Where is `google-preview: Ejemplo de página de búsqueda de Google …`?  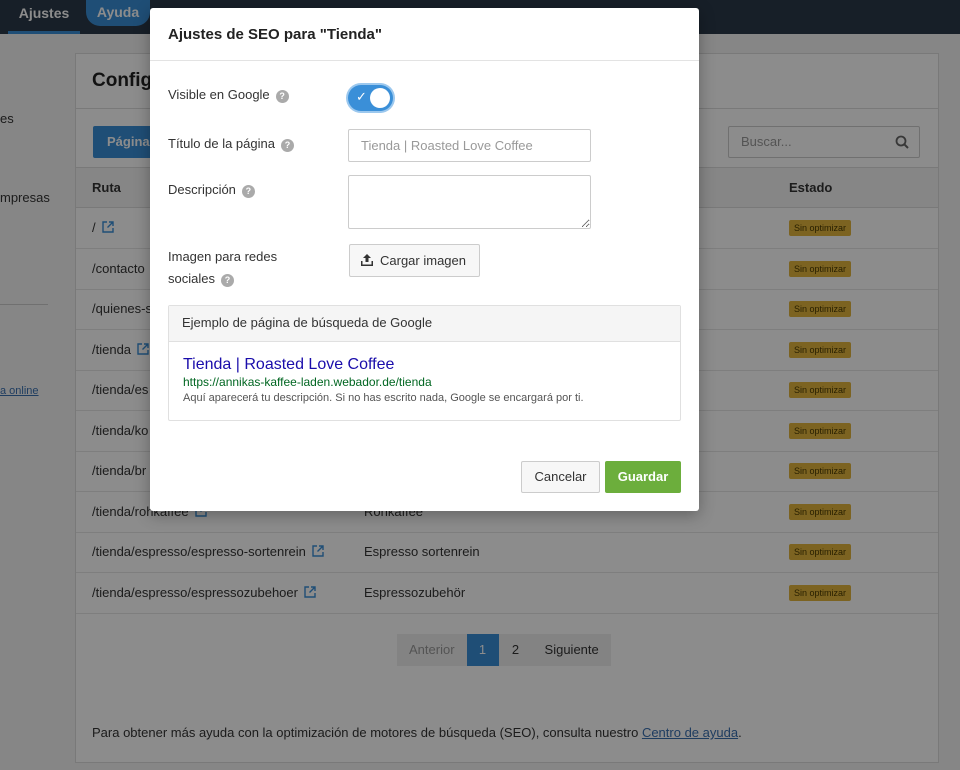 google-preview: Ejemplo de página de búsqueda de Google … is located at coordinates (424, 363).